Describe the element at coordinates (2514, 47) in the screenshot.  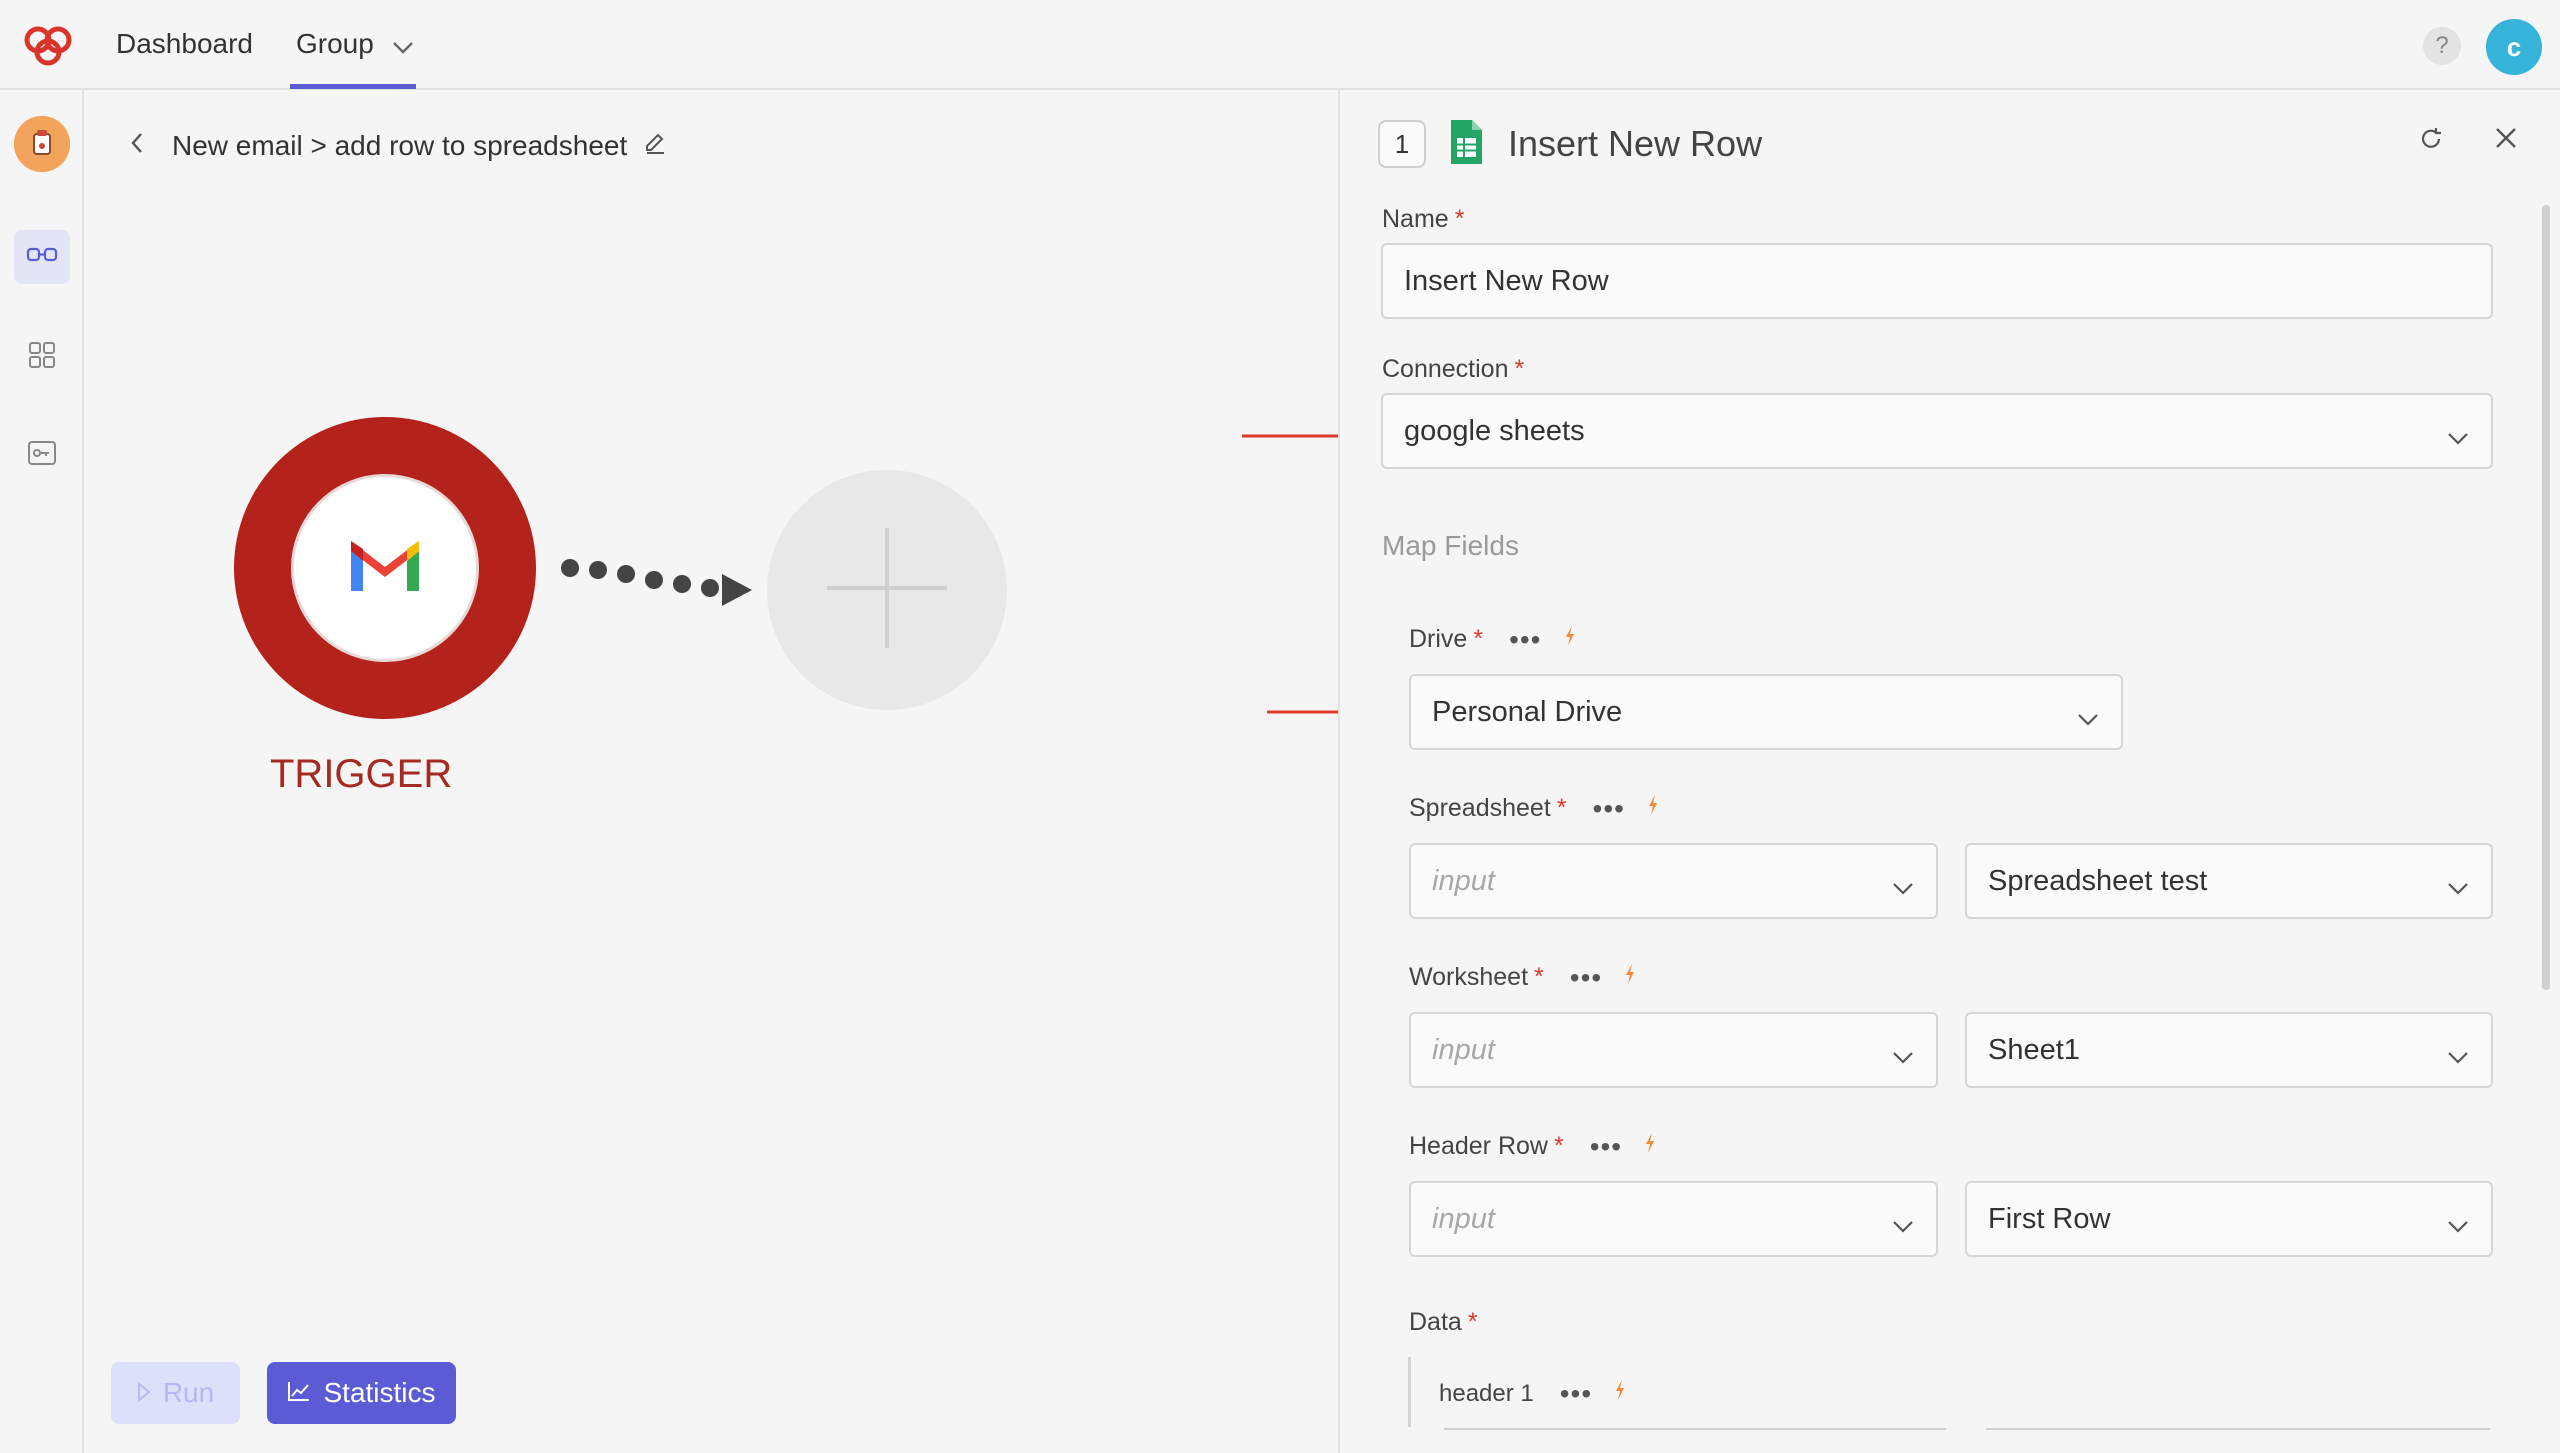
I see `user-avatar: c` at that location.